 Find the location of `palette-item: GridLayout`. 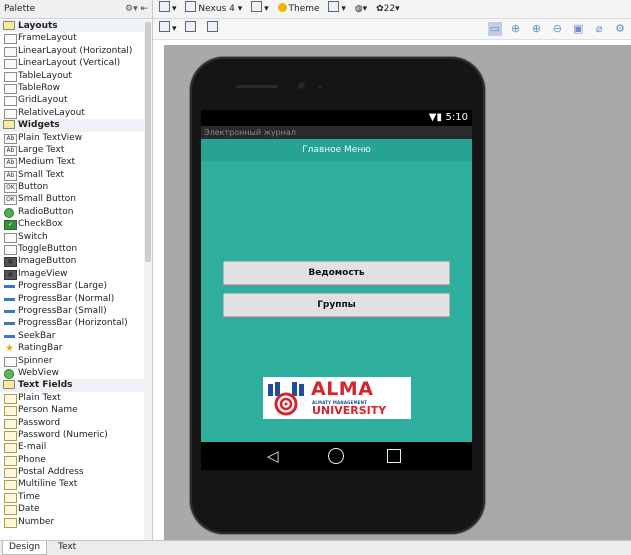

palette-item: GridLayout is located at coordinates (72, 100).